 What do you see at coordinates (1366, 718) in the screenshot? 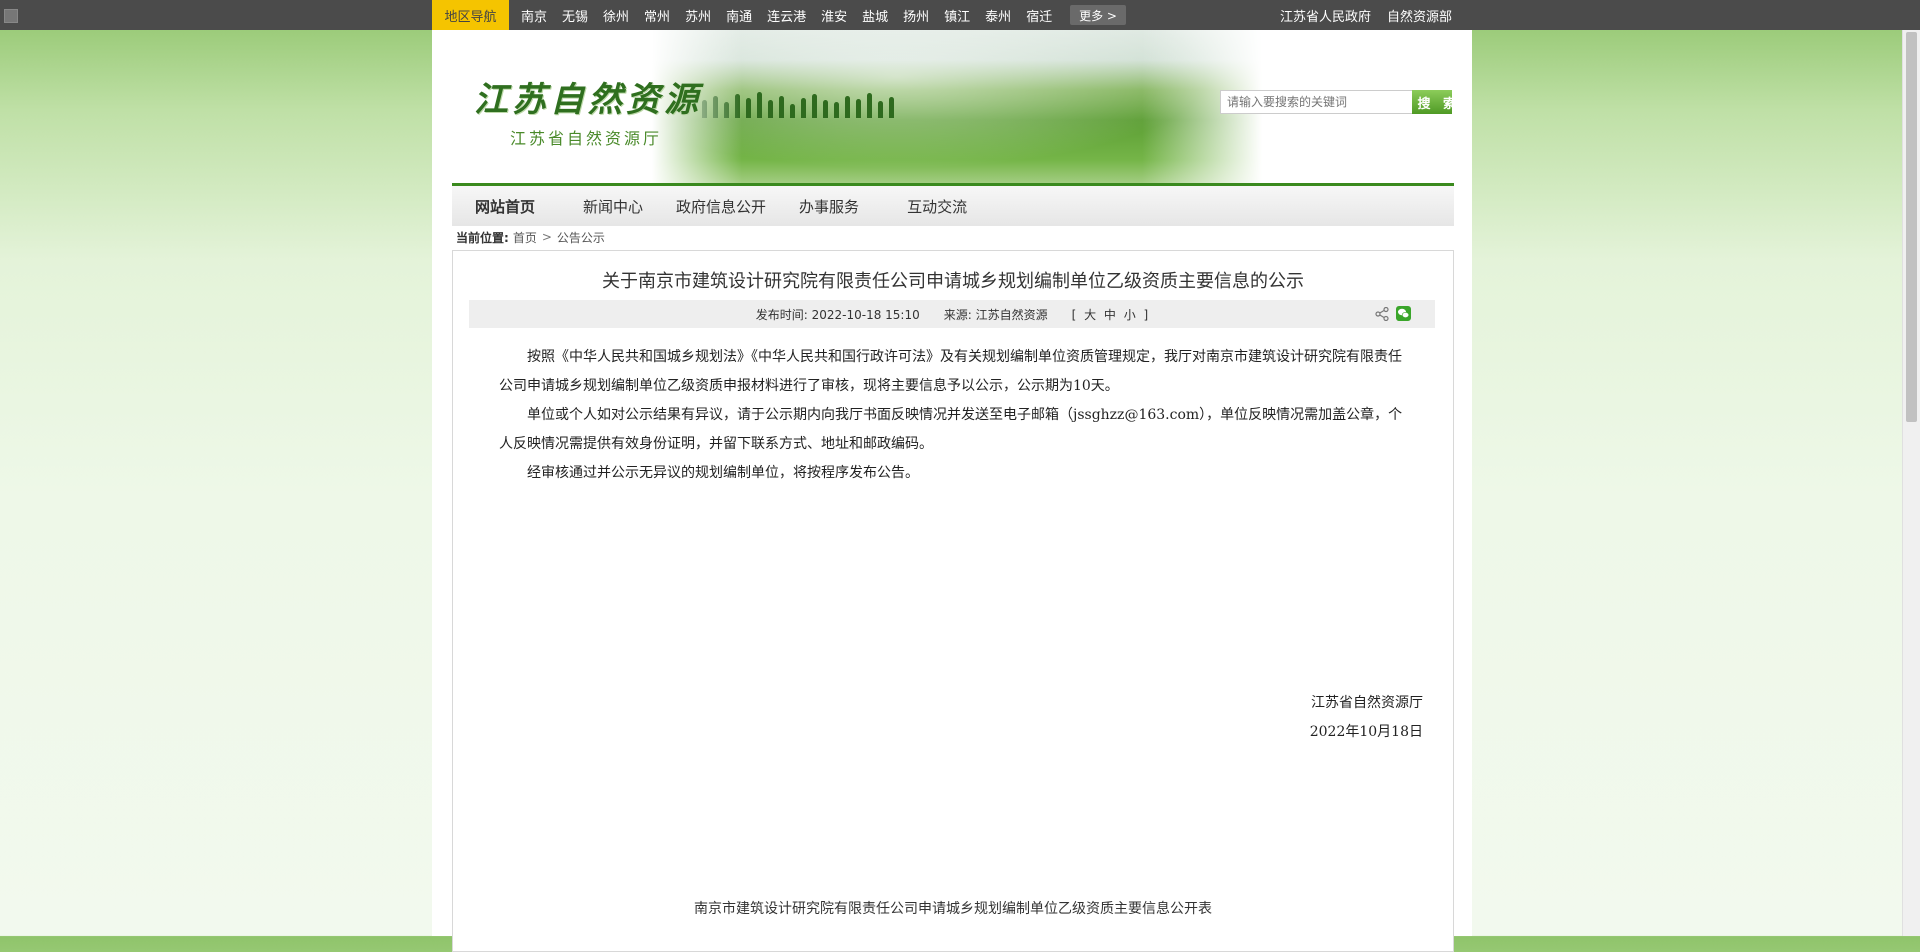
I see `article-signature-block: 江苏省自然资源厅 2022年10月18日` at bounding box center [1366, 718].